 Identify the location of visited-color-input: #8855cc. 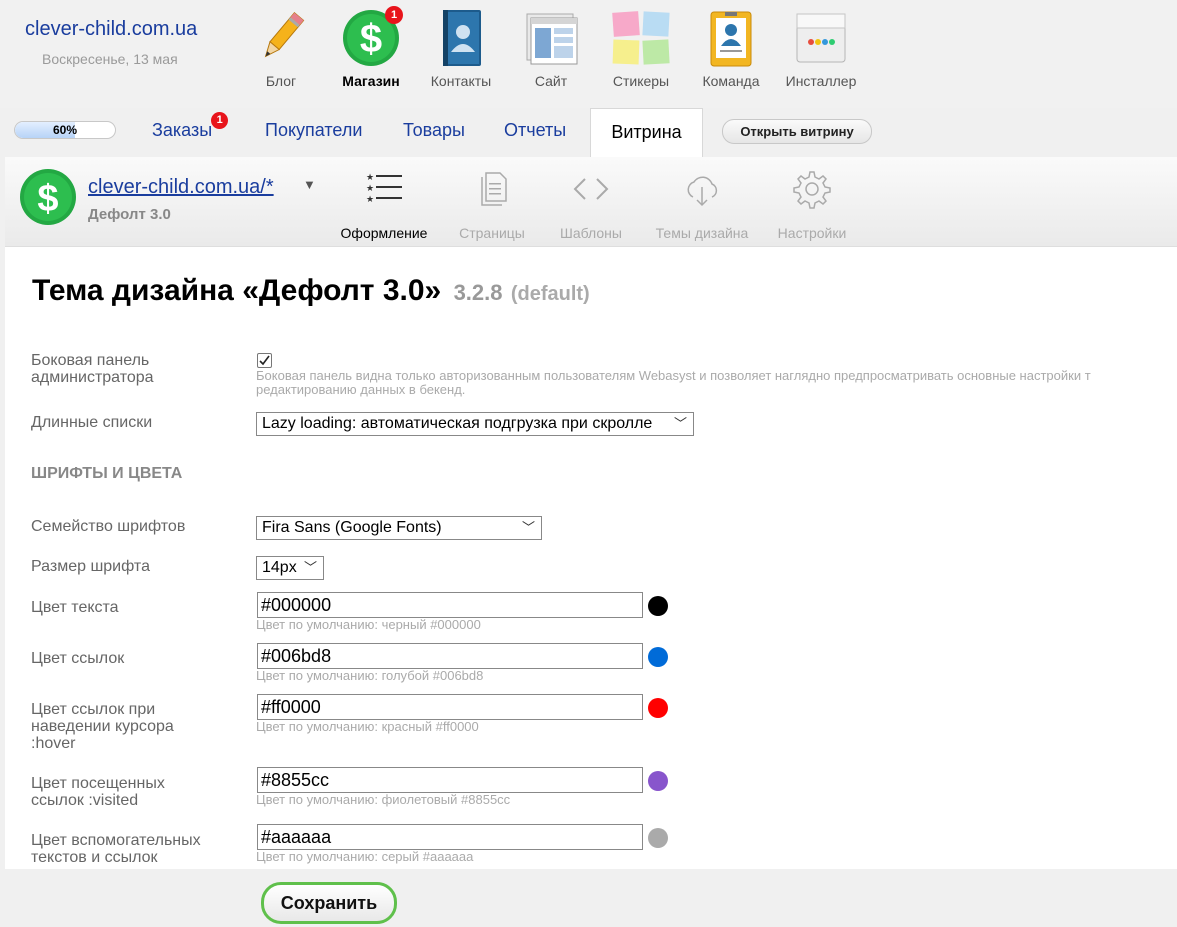
(450, 780).